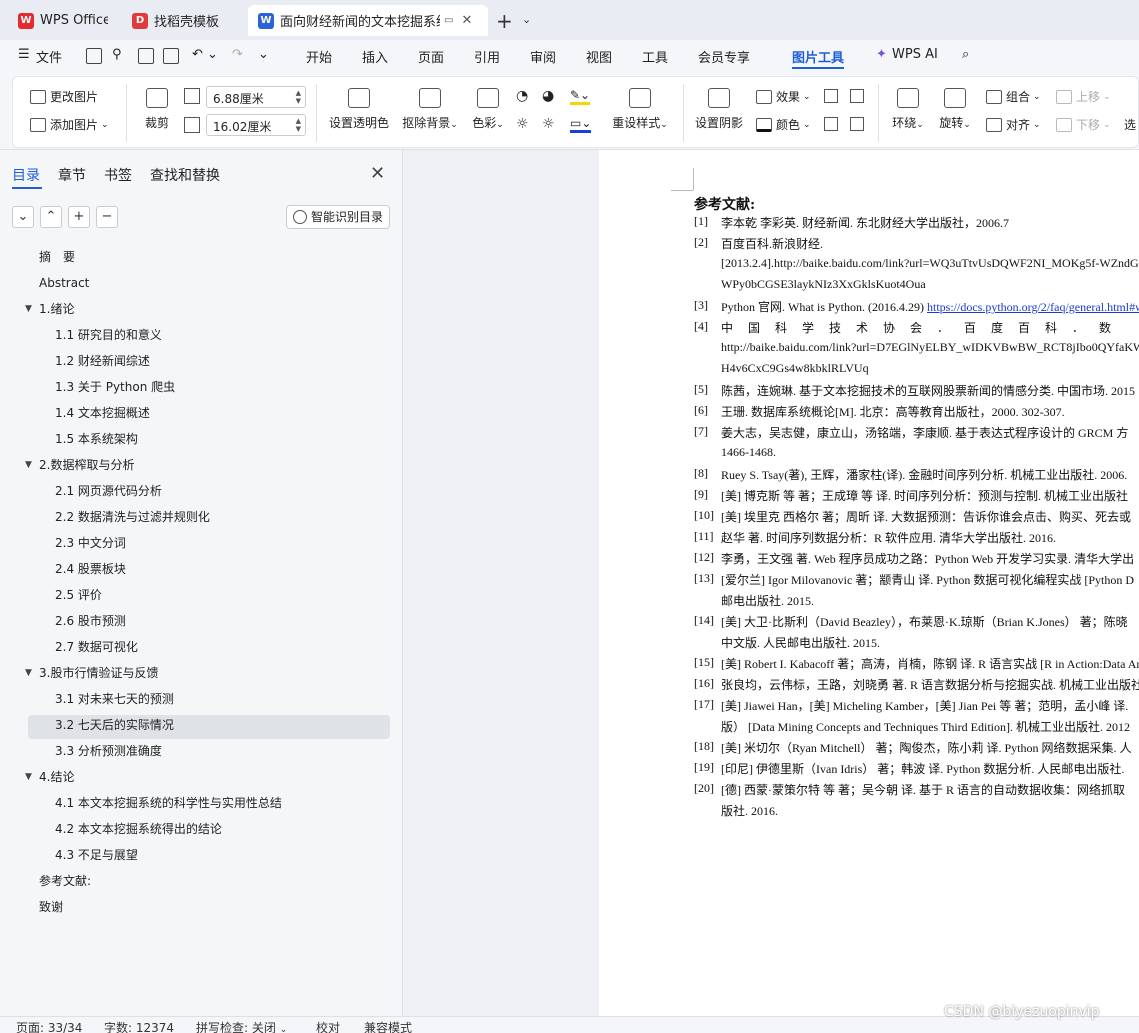 The height and width of the screenshot is (1033, 1139). Describe the element at coordinates (23, 217) in the screenshot. I see `collapse-button: ⌄` at that location.